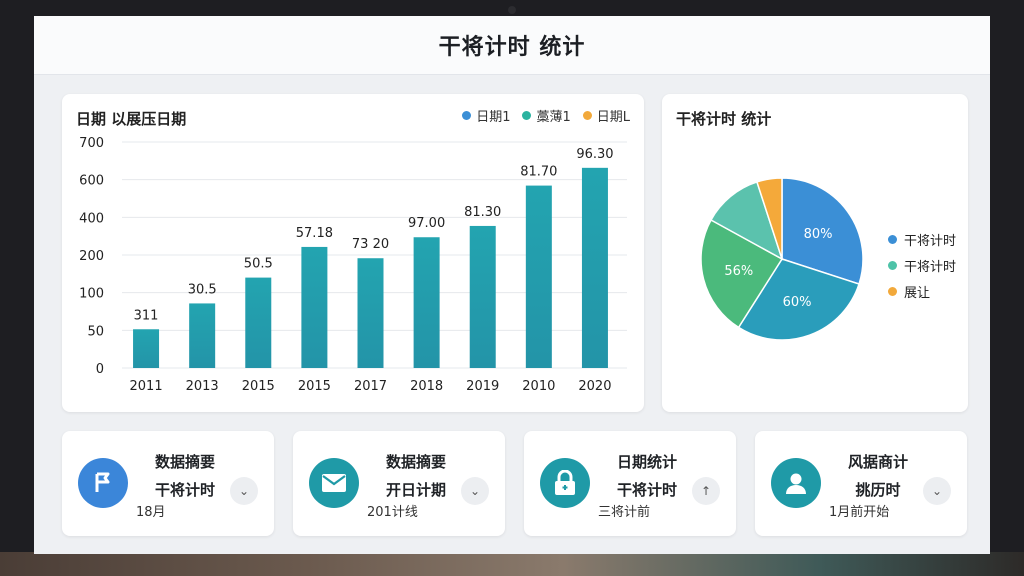 Image resolution: width=1024 pixels, height=576 pixels. Describe the element at coordinates (565, 483) in the screenshot. I see `lock-icon` at that location.